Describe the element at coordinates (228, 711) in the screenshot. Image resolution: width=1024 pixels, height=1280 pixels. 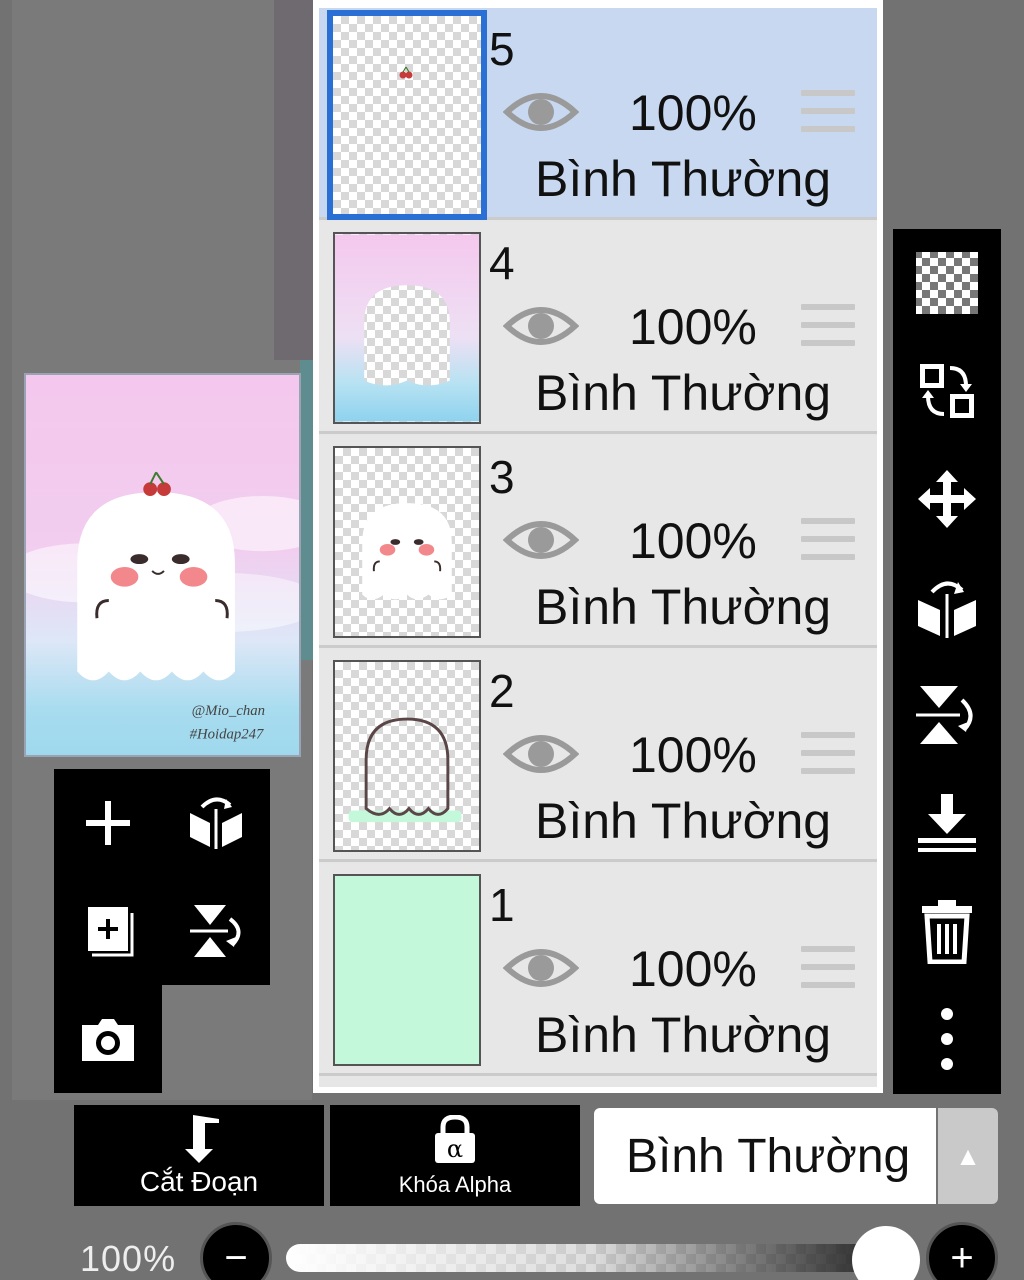
I see `watermark-line-1: @Mio_chan` at that location.